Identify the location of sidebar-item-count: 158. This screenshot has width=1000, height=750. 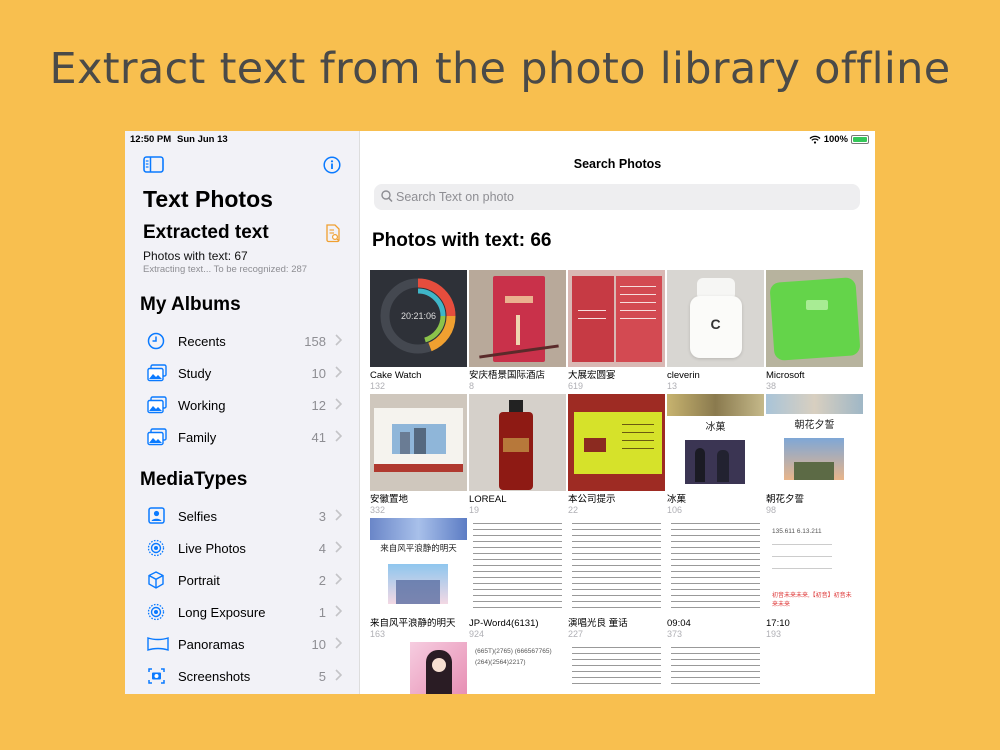
(315, 341).